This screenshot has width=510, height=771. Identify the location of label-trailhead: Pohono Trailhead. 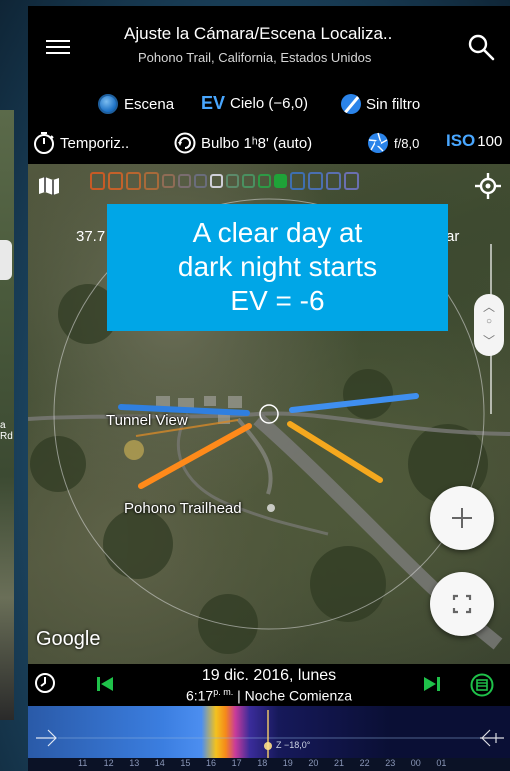
(183, 508).